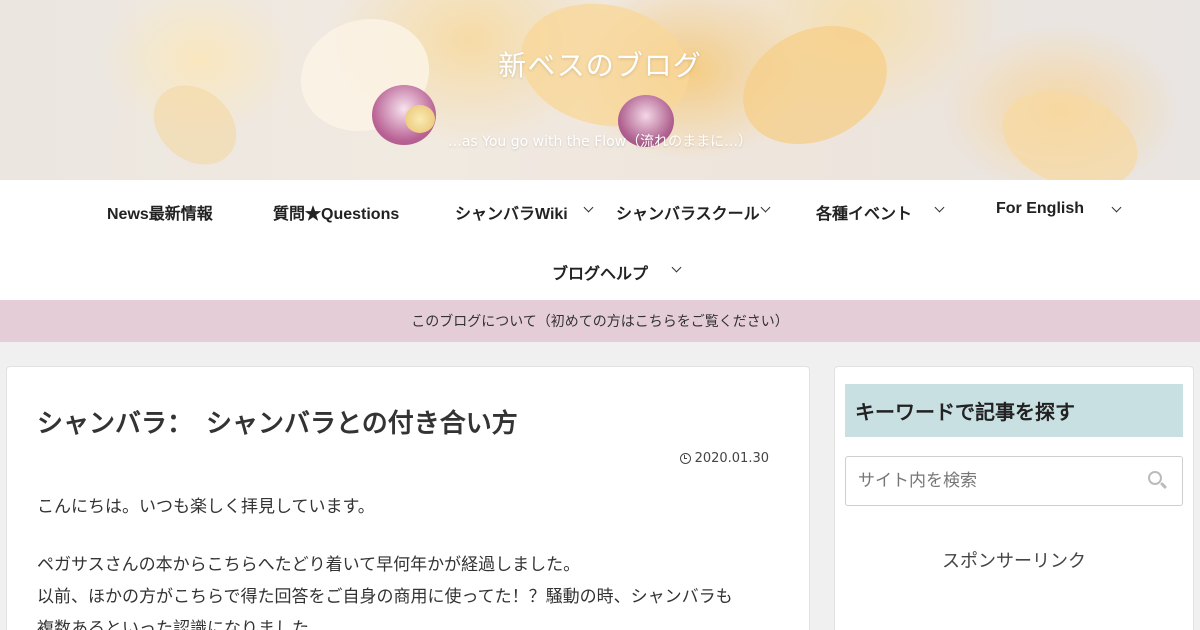  Describe the element at coordinates (206, 507) in the screenshot. I see `article-paragraph: こんにちは。いつも楽しく拝見しています。` at that location.